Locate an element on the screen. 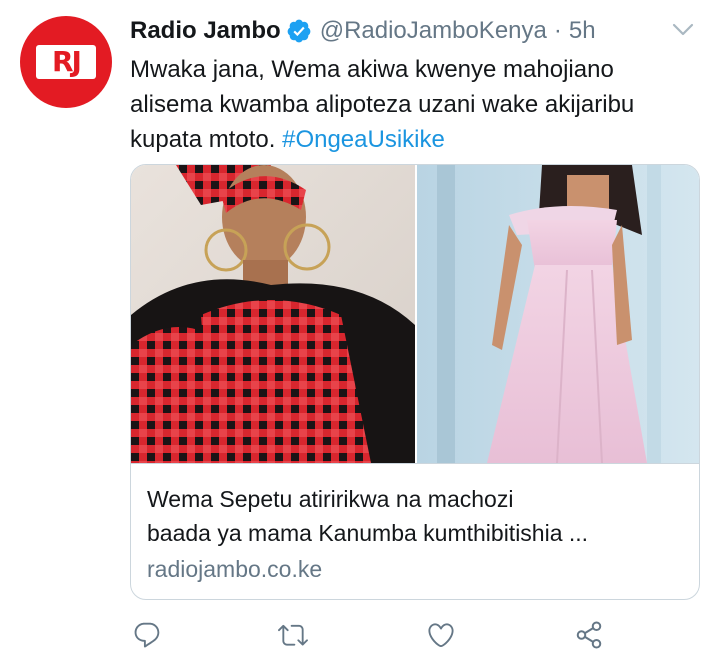  retweet-icon is located at coordinates (293, 635).